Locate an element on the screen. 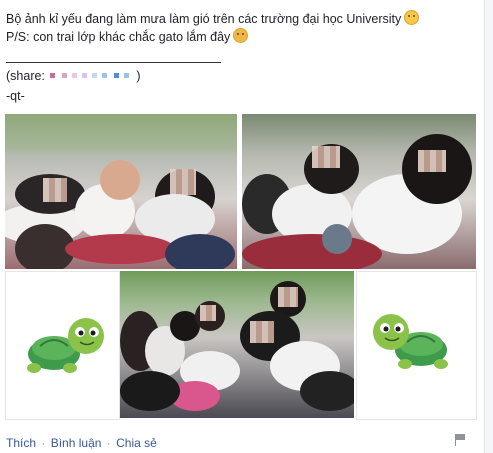 The width and height of the screenshot is (493, 453). post-text-line-2: P/S: con trai lớp khác chắc gato lắm đây is located at coordinates (127, 36).